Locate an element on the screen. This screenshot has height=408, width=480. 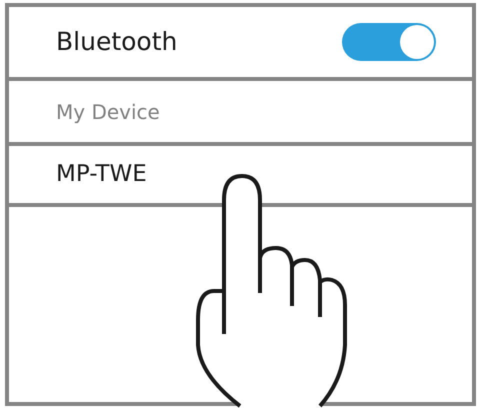
bluetooth-toggle is located at coordinates (389, 42).